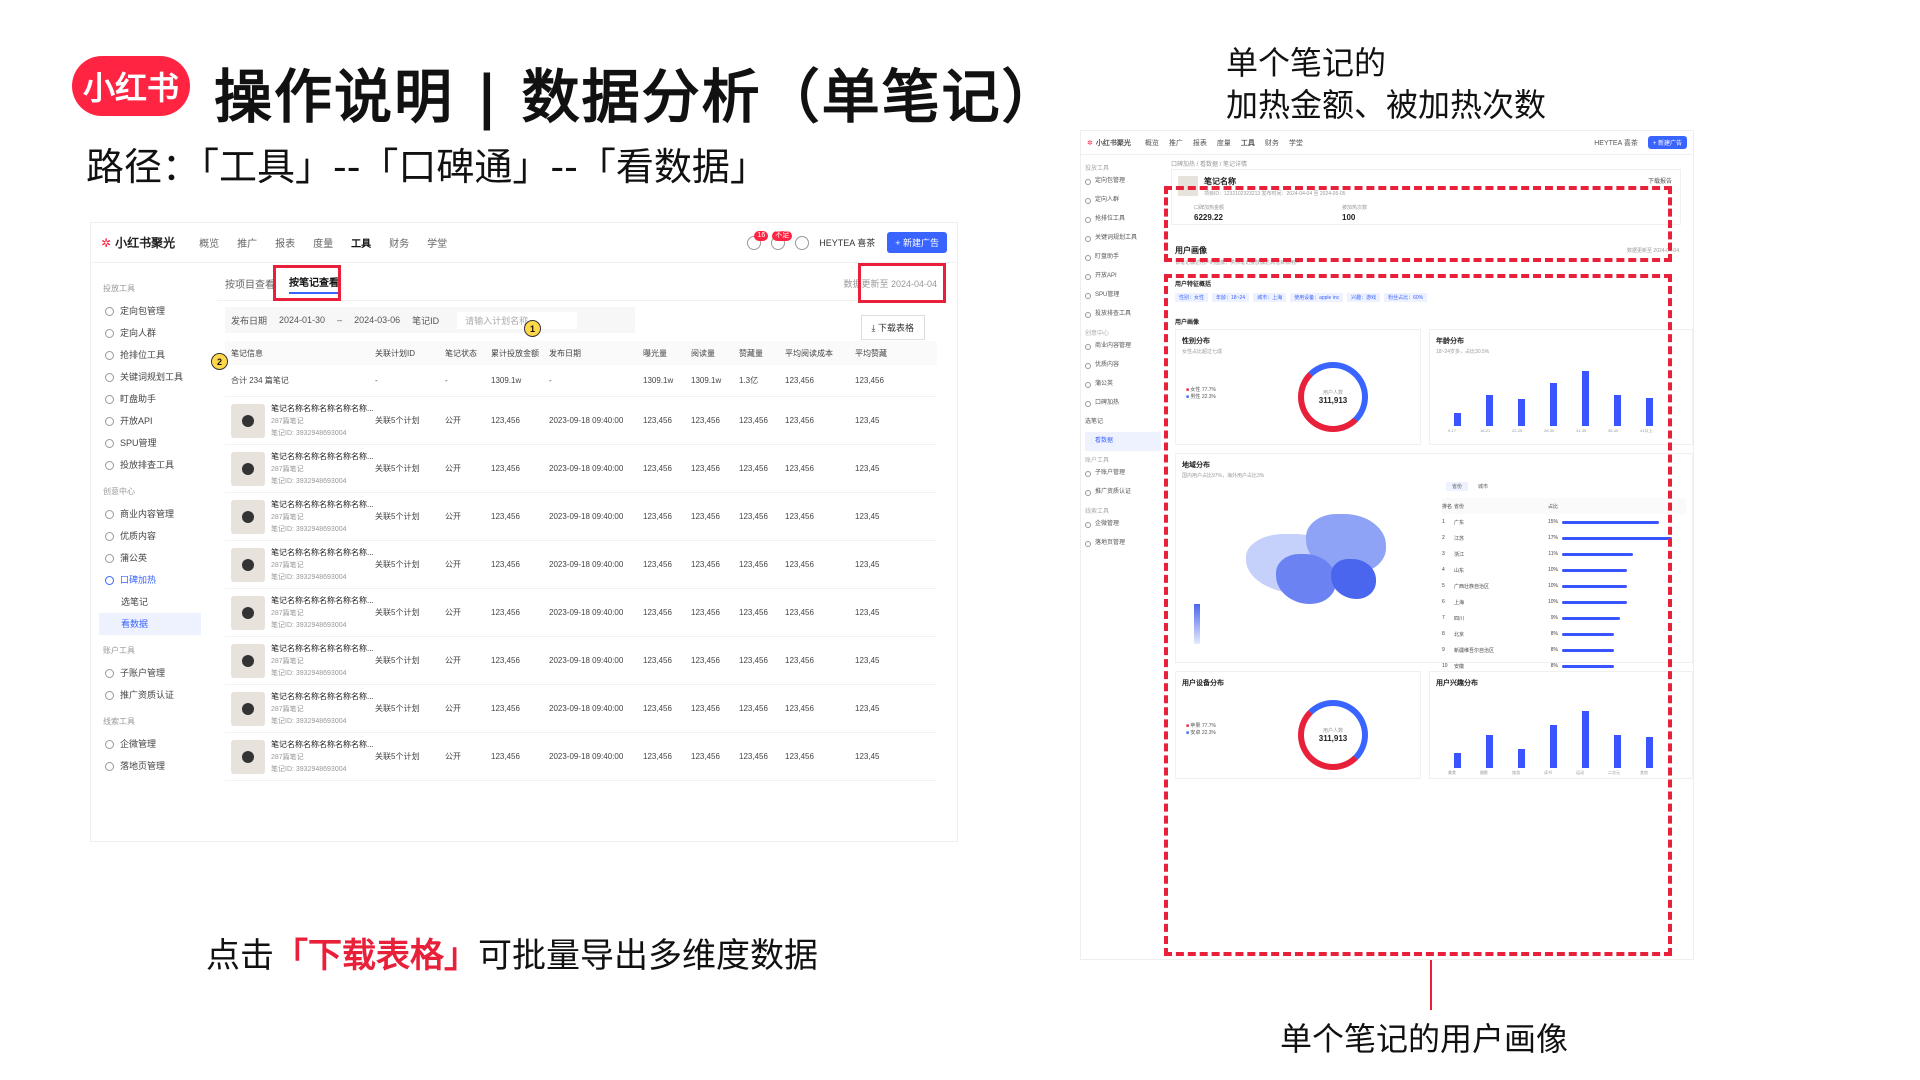 The image size is (1920, 1080). Describe the element at coordinates (820, 353) in the screenshot. I see `column-header: 平均阅读成本` at that location.